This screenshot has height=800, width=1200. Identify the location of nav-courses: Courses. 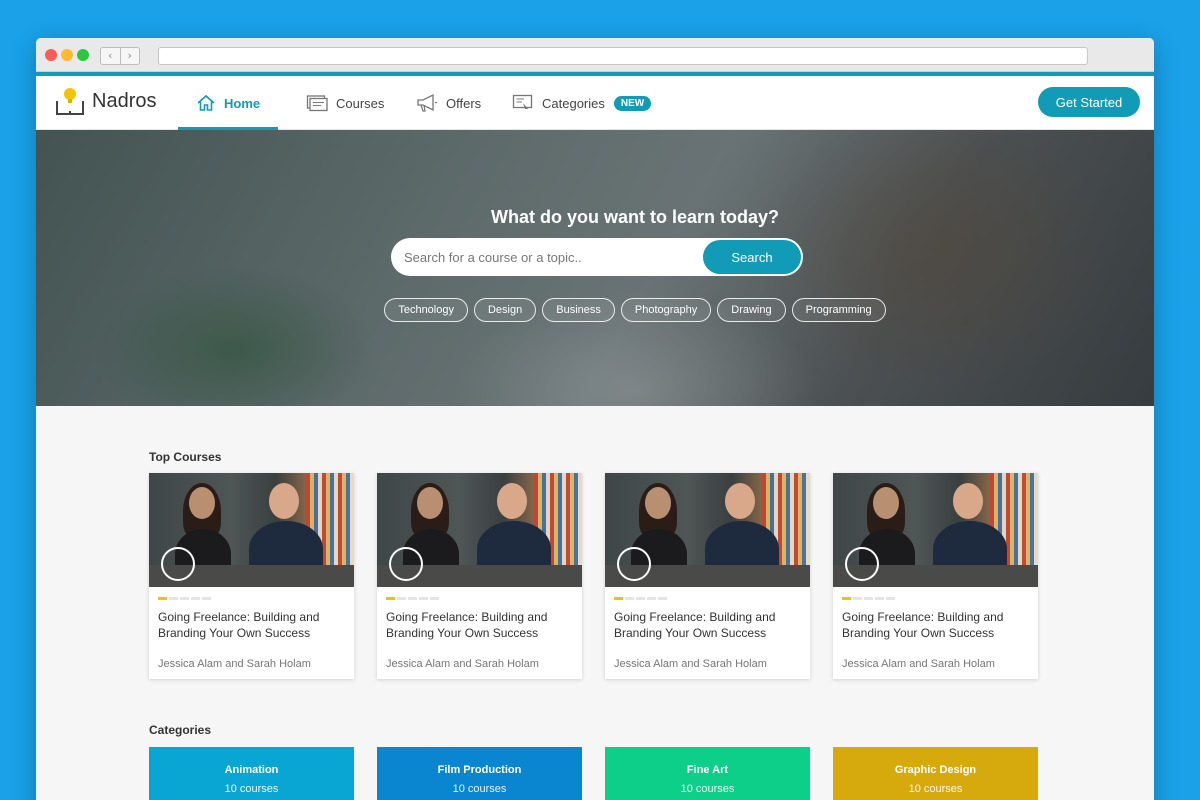
(345, 103).